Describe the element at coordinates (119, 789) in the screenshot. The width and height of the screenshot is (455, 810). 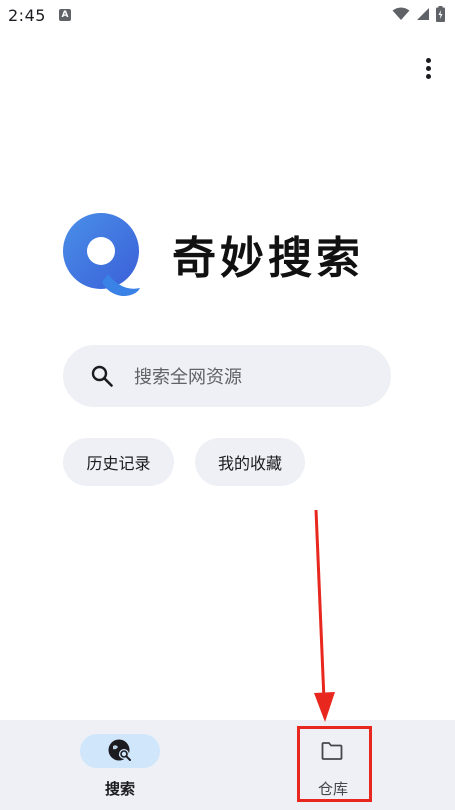
I see `nav-label-search: 搜索` at that location.